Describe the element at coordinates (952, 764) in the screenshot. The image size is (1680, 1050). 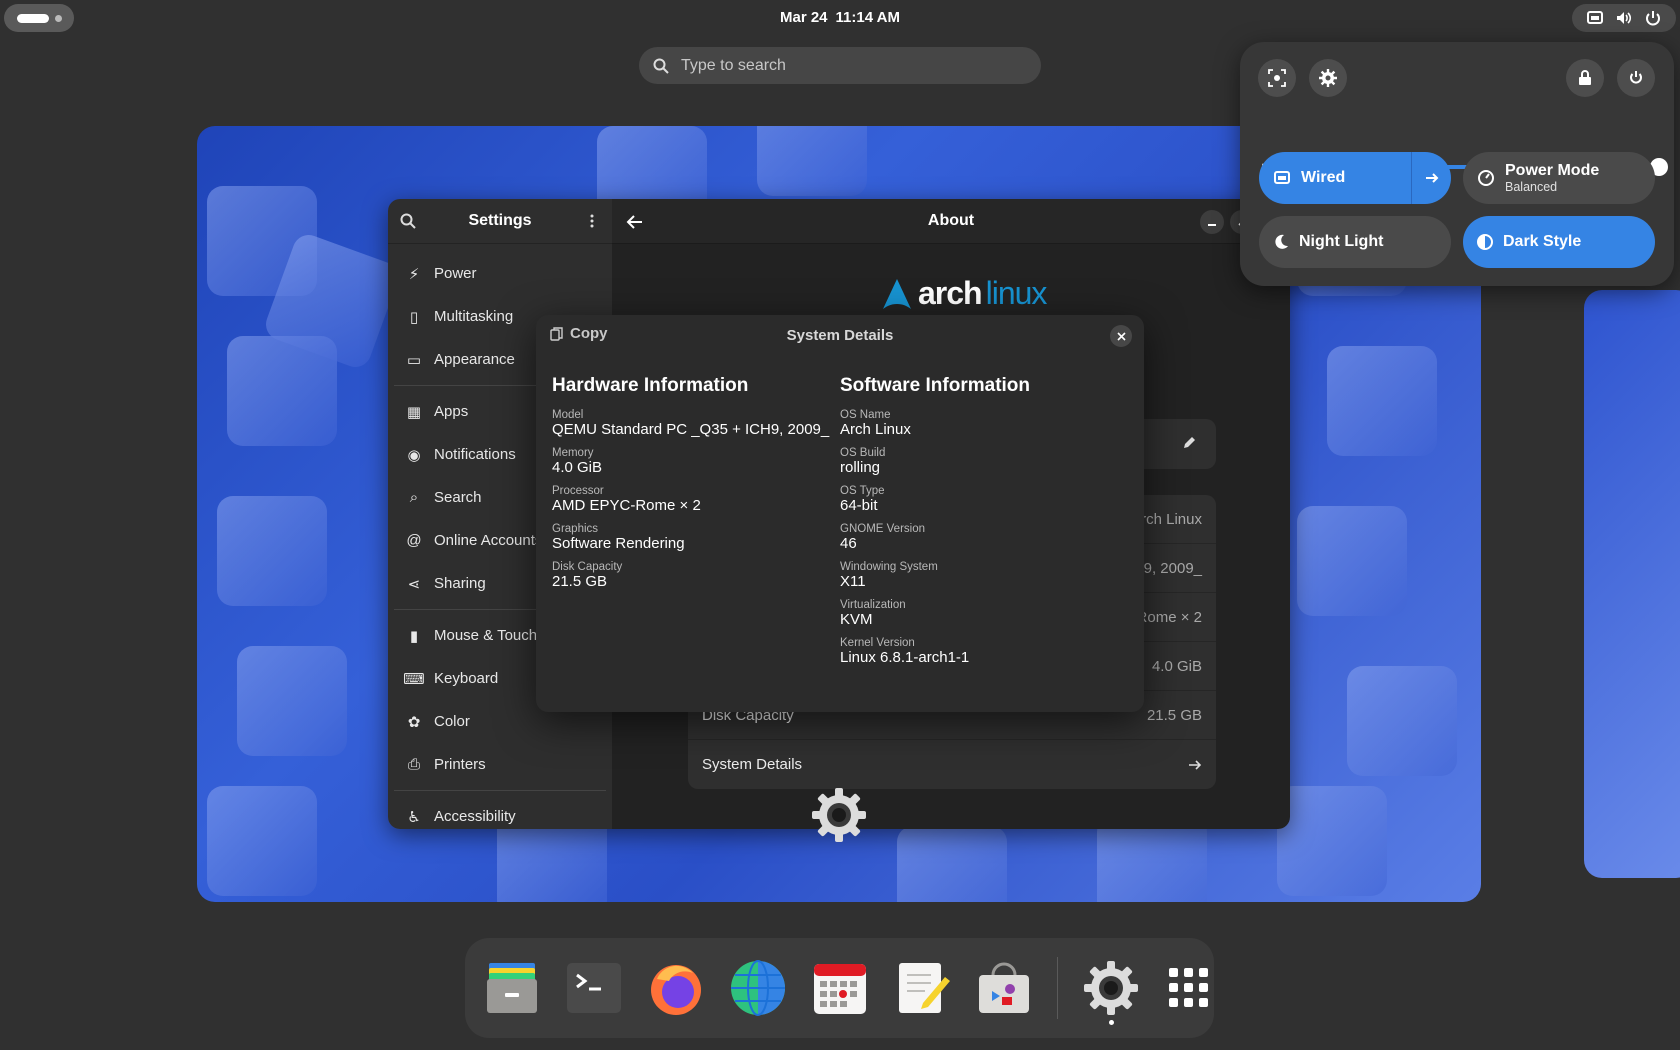
I see `system-details-row: System Details` at that location.